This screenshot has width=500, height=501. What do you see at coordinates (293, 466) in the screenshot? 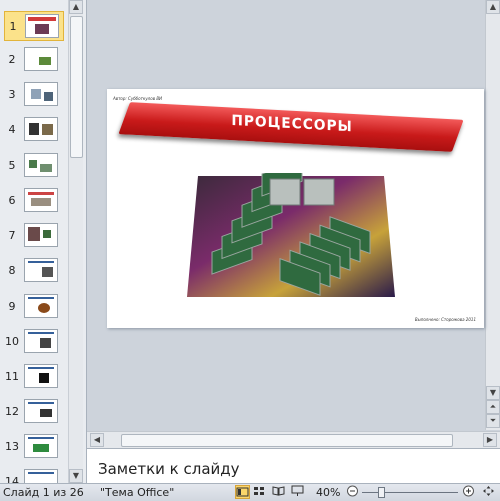
I see `notes-pane: Заметки к слайду` at bounding box center [293, 466].